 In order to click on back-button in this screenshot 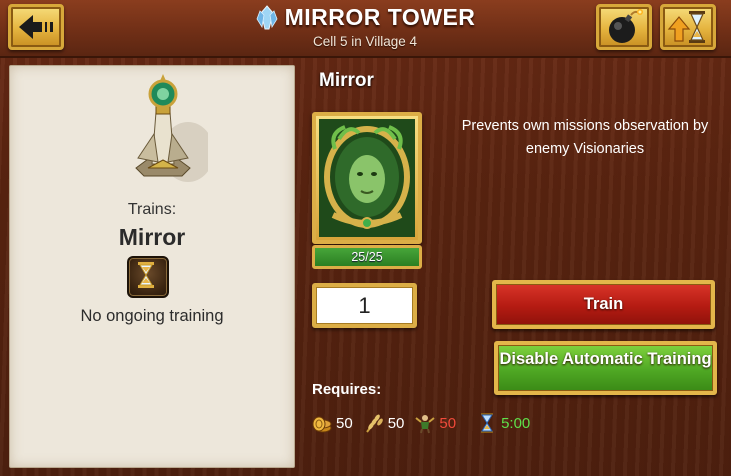, I will do `click(36, 27)`.